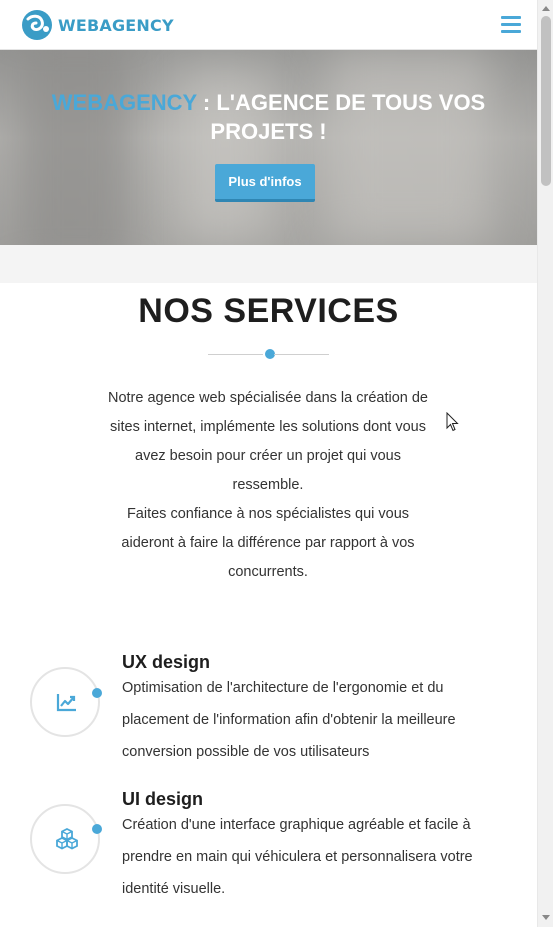 This screenshot has height=927, width=553. Describe the element at coordinates (37, 25) in the screenshot. I see `logo-icon` at that location.